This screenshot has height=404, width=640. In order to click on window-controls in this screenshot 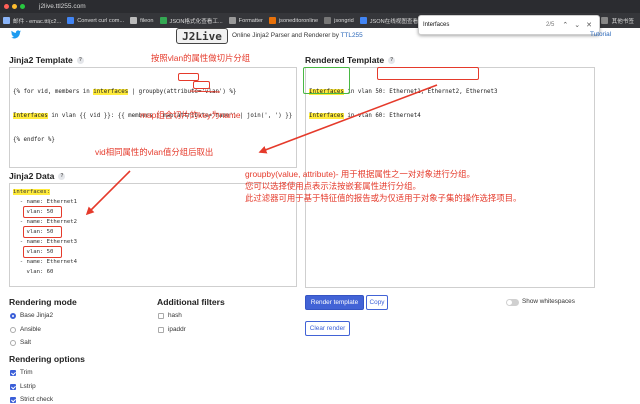, I will do `click(14, 6)`.